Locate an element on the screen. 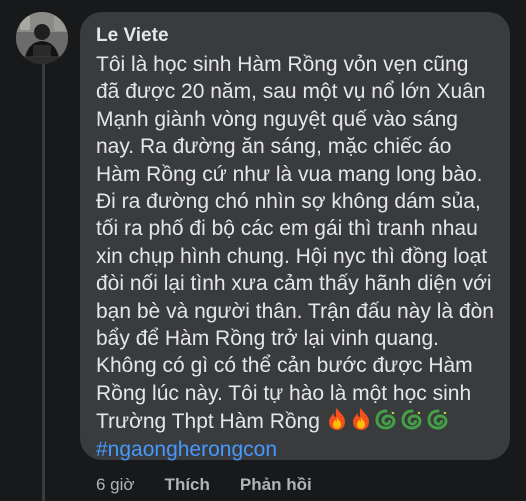  thread-connector-line is located at coordinates (43, 282).